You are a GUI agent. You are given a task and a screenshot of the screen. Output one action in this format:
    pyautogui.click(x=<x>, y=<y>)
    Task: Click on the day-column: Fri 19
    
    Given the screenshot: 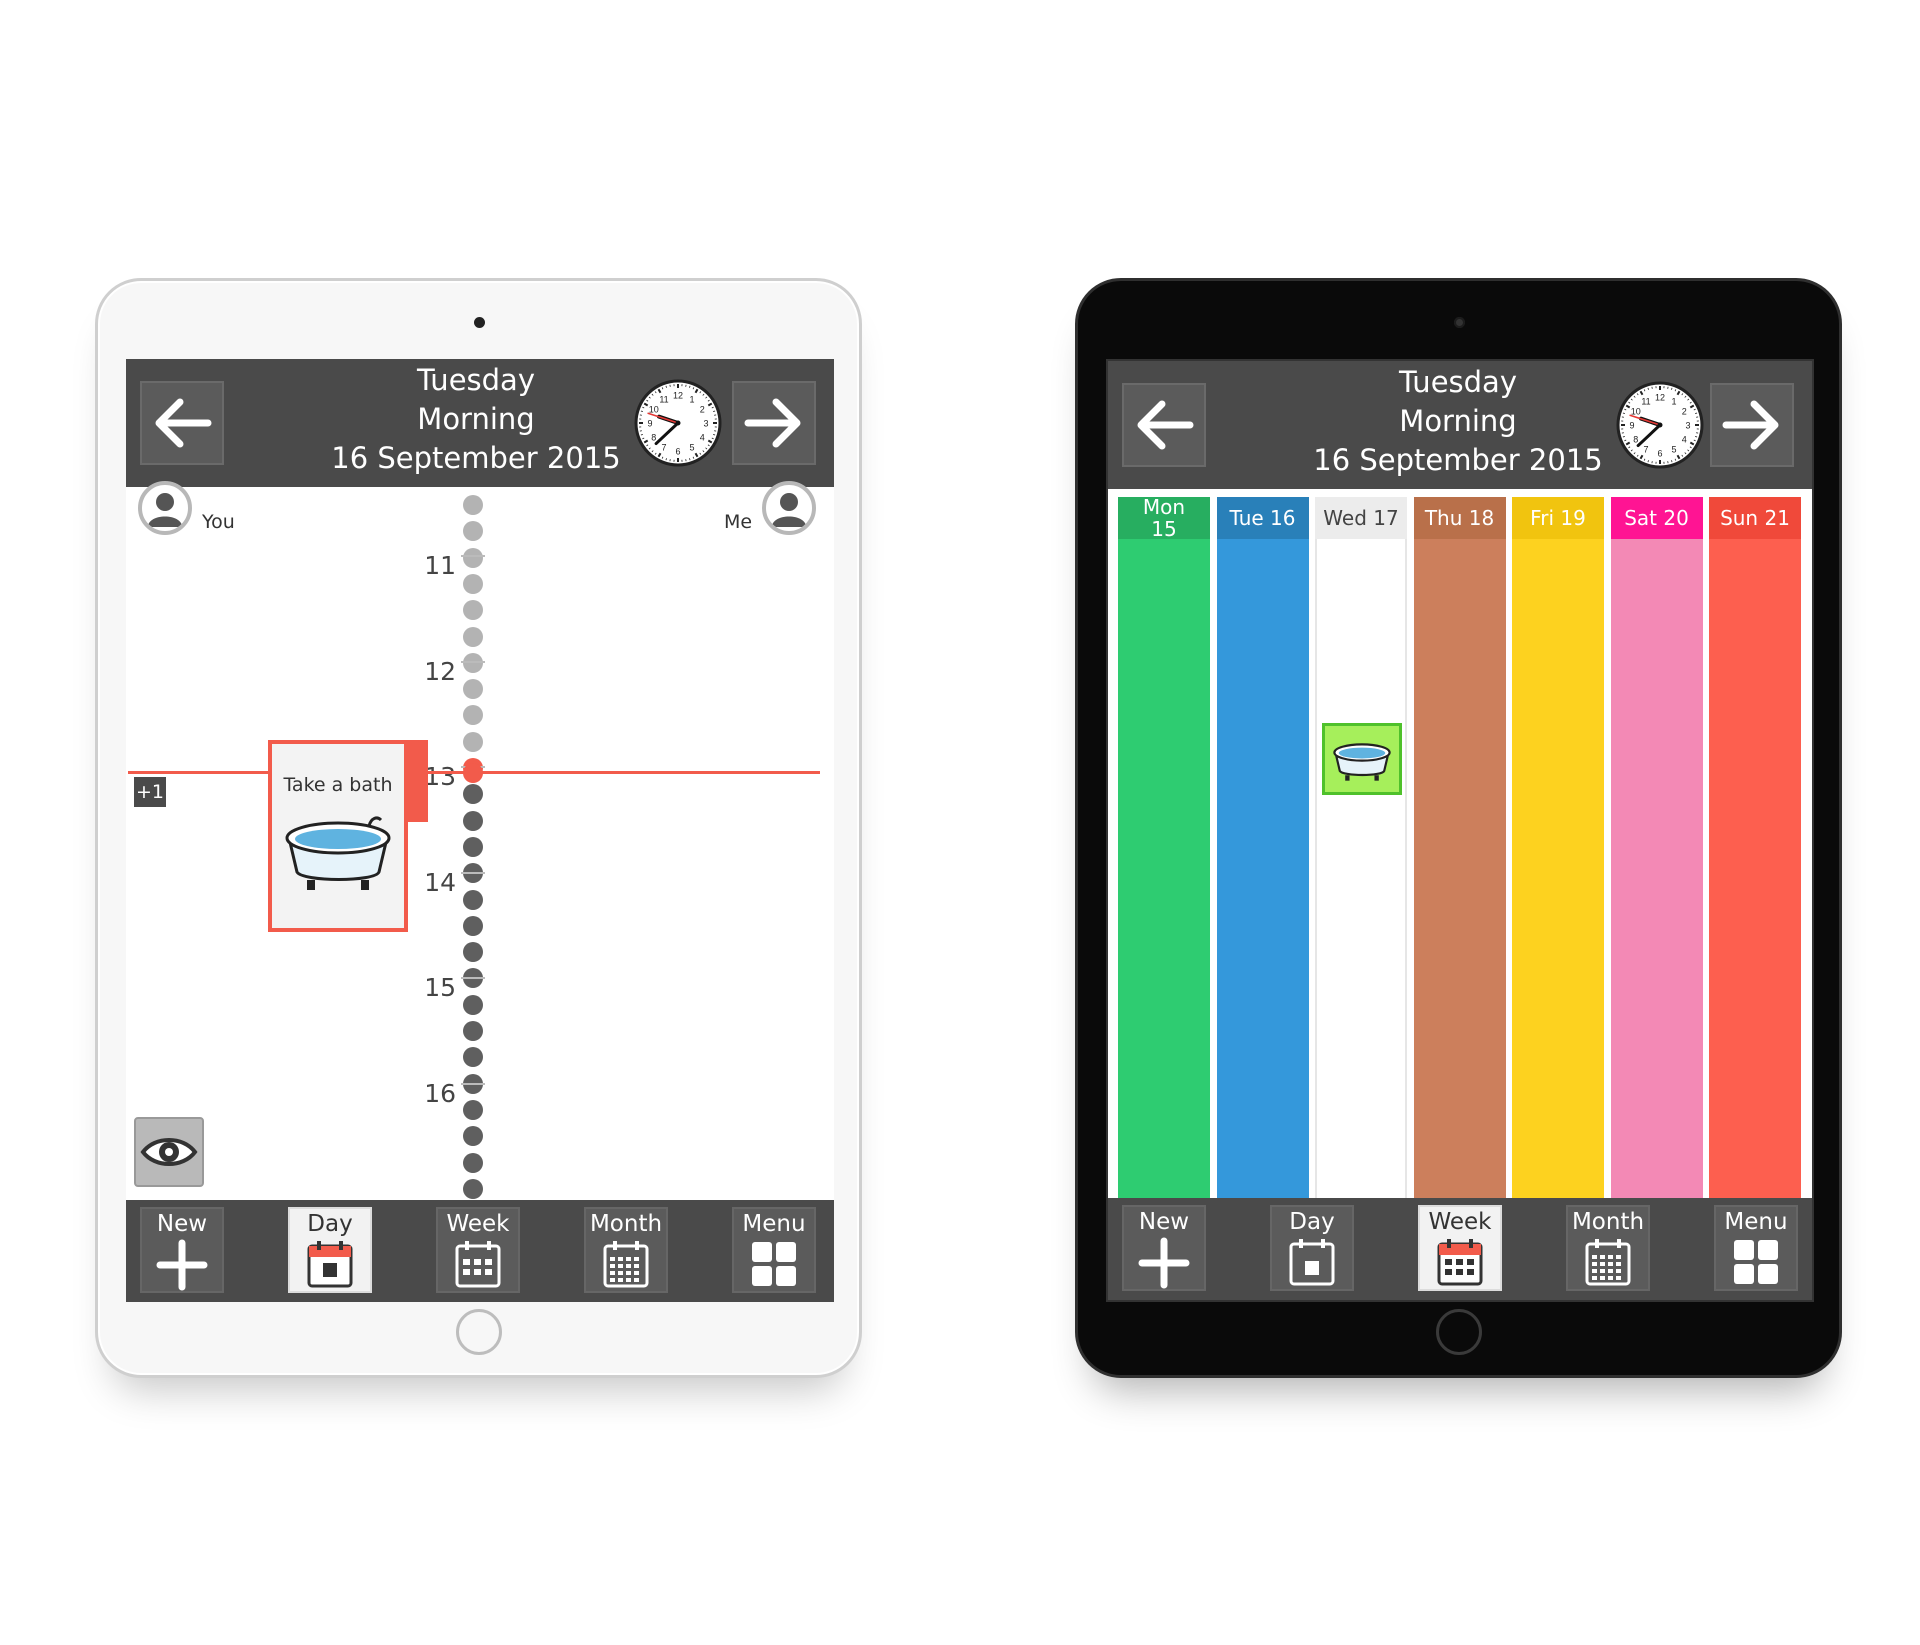 What is the action you would take?
    pyautogui.click(x=1558, y=849)
    